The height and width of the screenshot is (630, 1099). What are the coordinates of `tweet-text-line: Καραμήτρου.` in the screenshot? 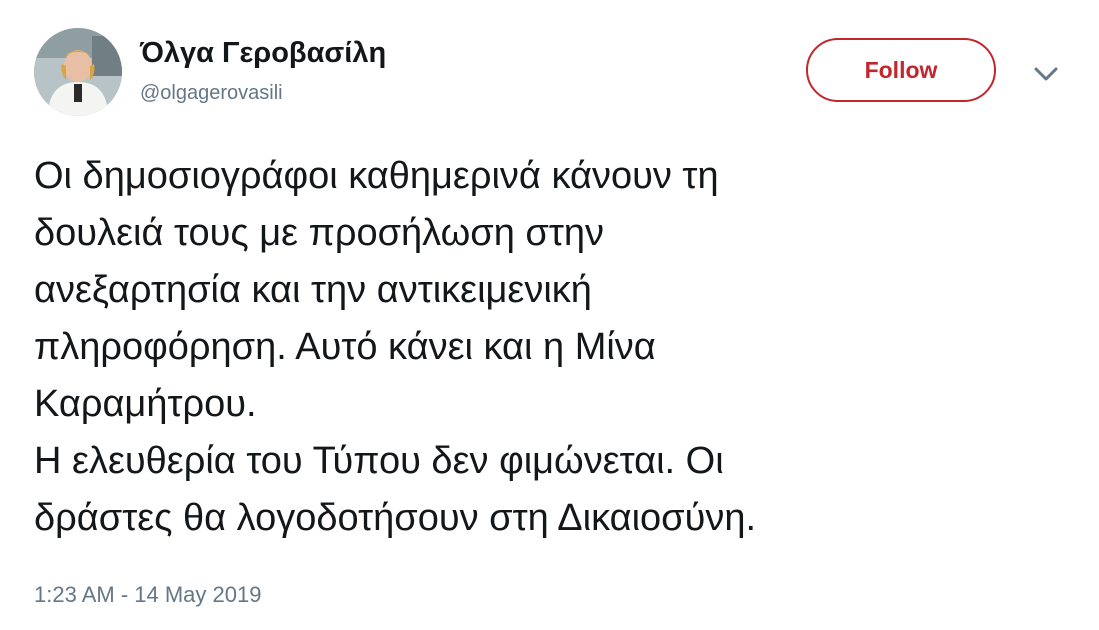 It's located at (145, 404).